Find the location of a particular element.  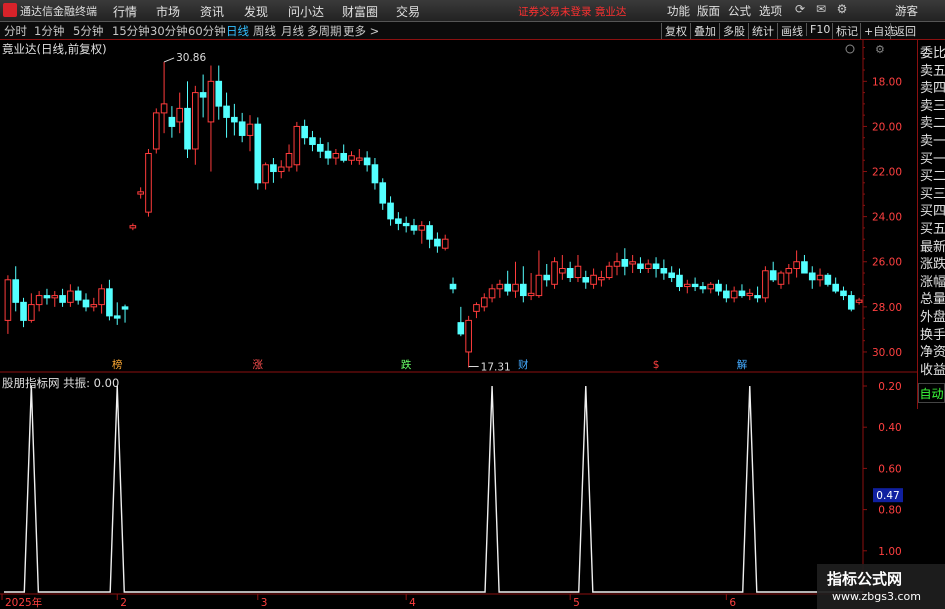

price-tick-label: 20.00 is located at coordinates (887, 127).